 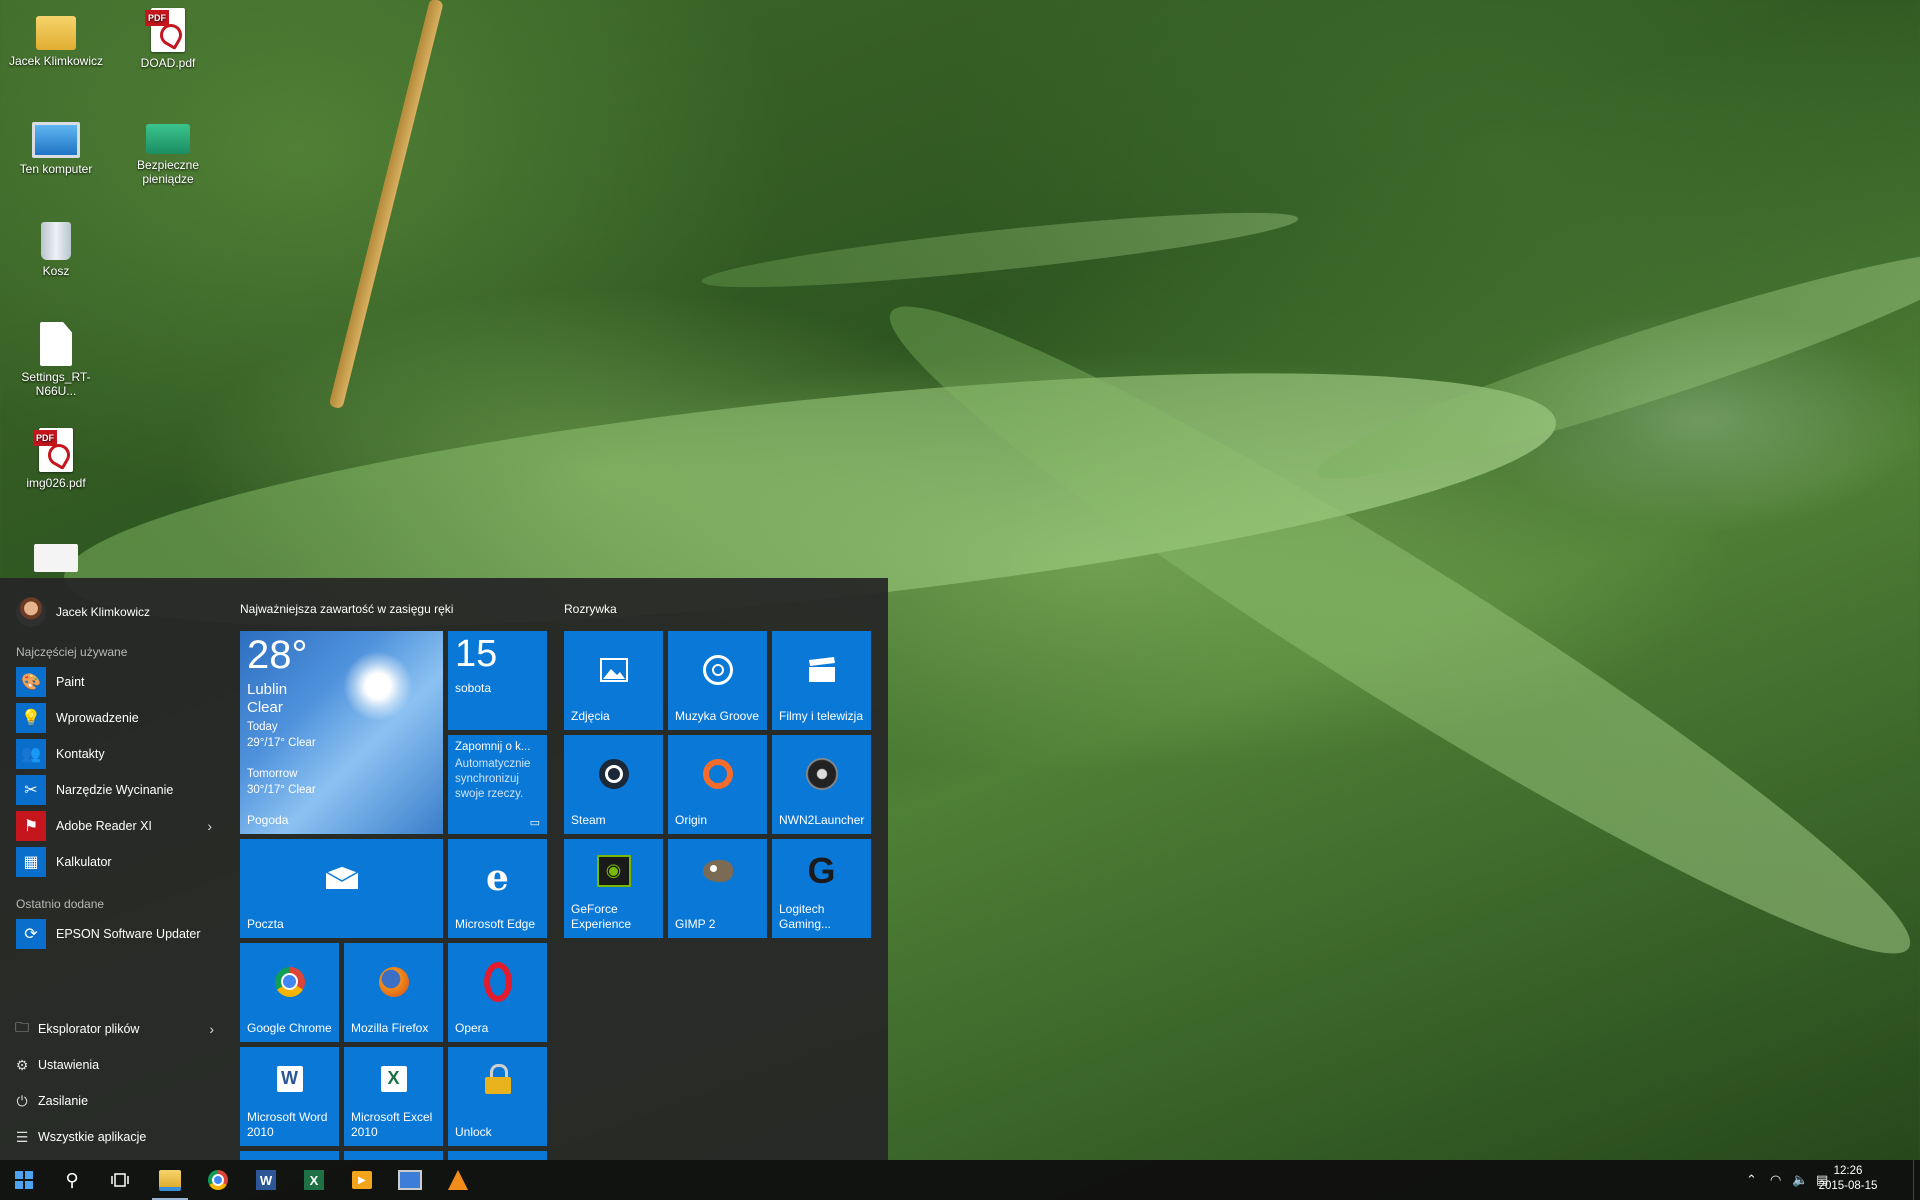 I want to click on tile-word: W Microsoft Word 2010, so click(x=289, y=1096).